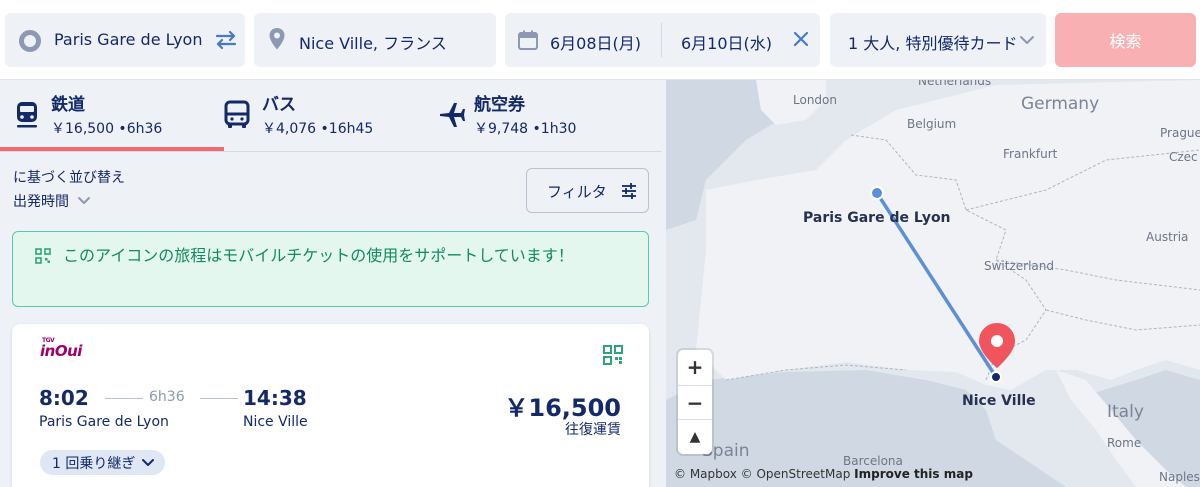  Describe the element at coordinates (237, 114) in the screenshot. I see `bus-icon` at that location.